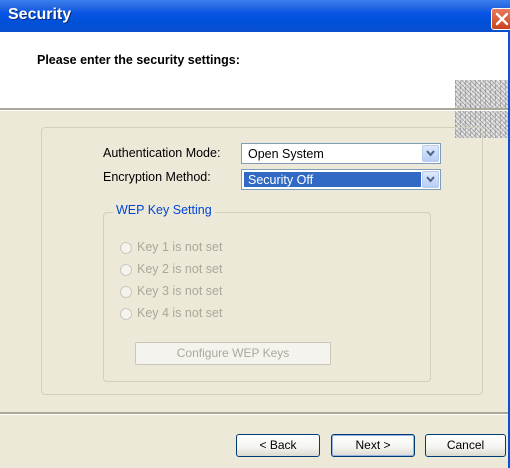 This screenshot has height=468, width=510. Describe the element at coordinates (164, 210) in the screenshot. I see `wep-key-setting-legend: WEP Key Setting` at that location.